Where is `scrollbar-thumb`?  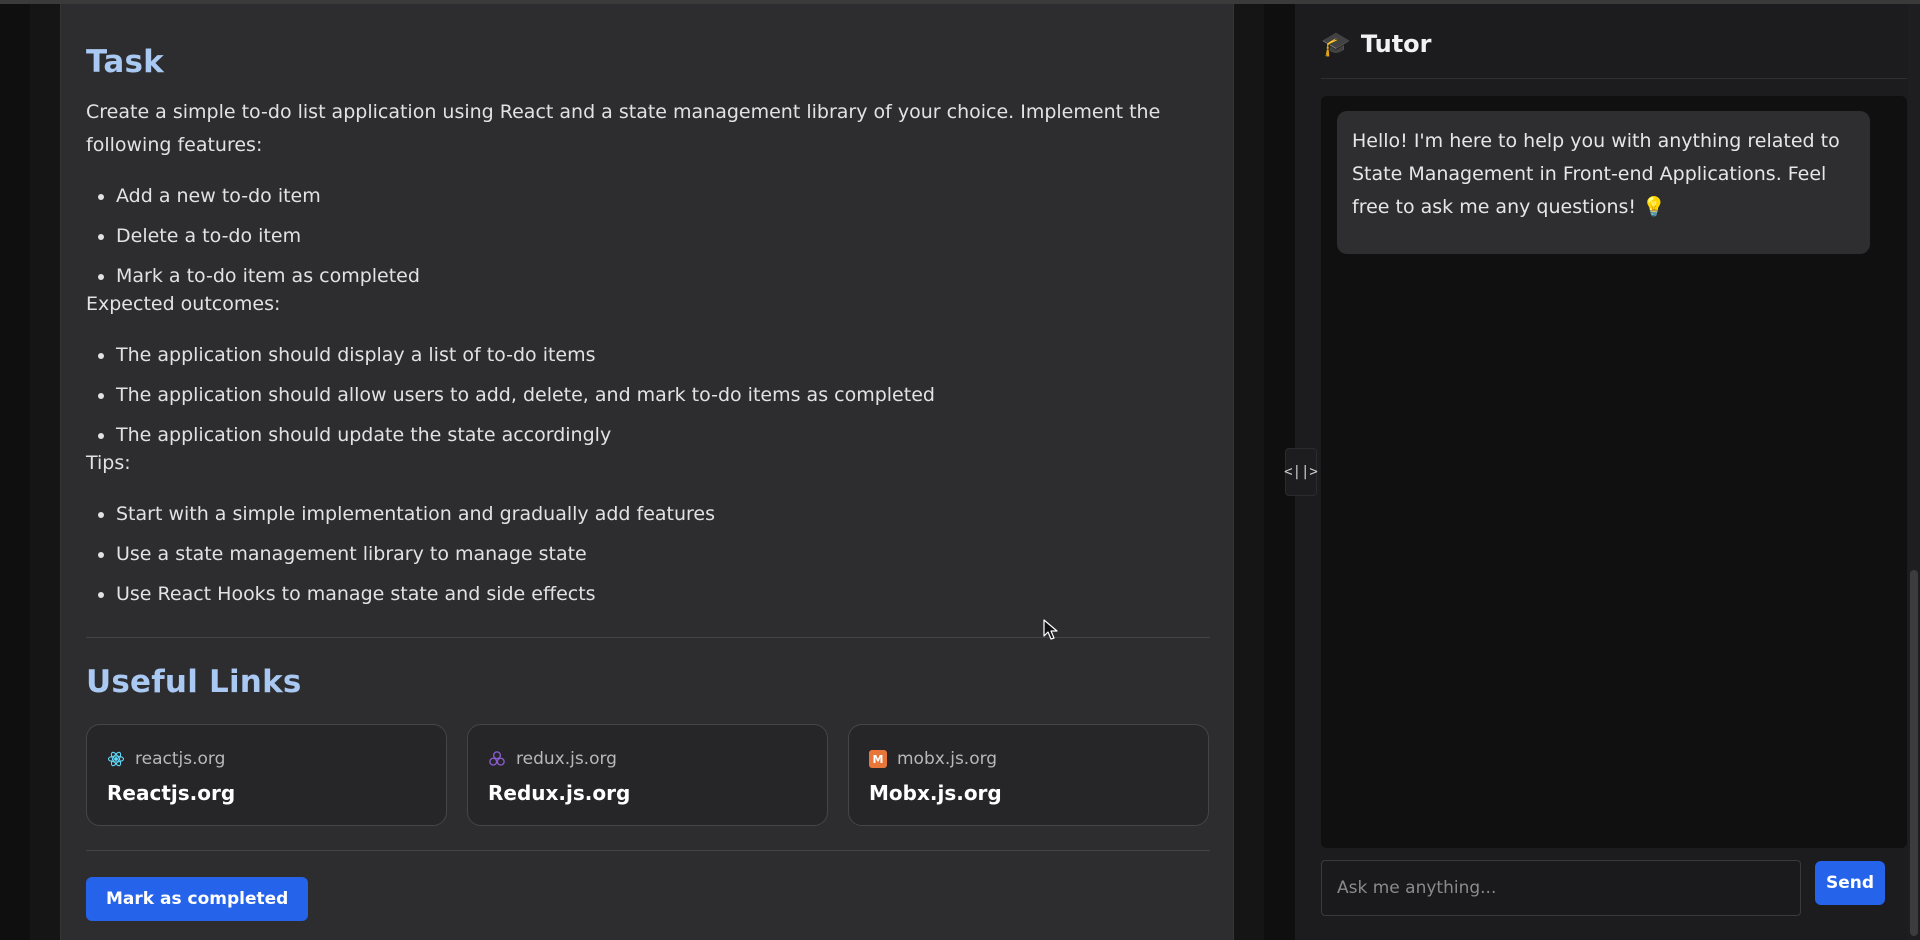 scrollbar-thumb is located at coordinates (1914, 753).